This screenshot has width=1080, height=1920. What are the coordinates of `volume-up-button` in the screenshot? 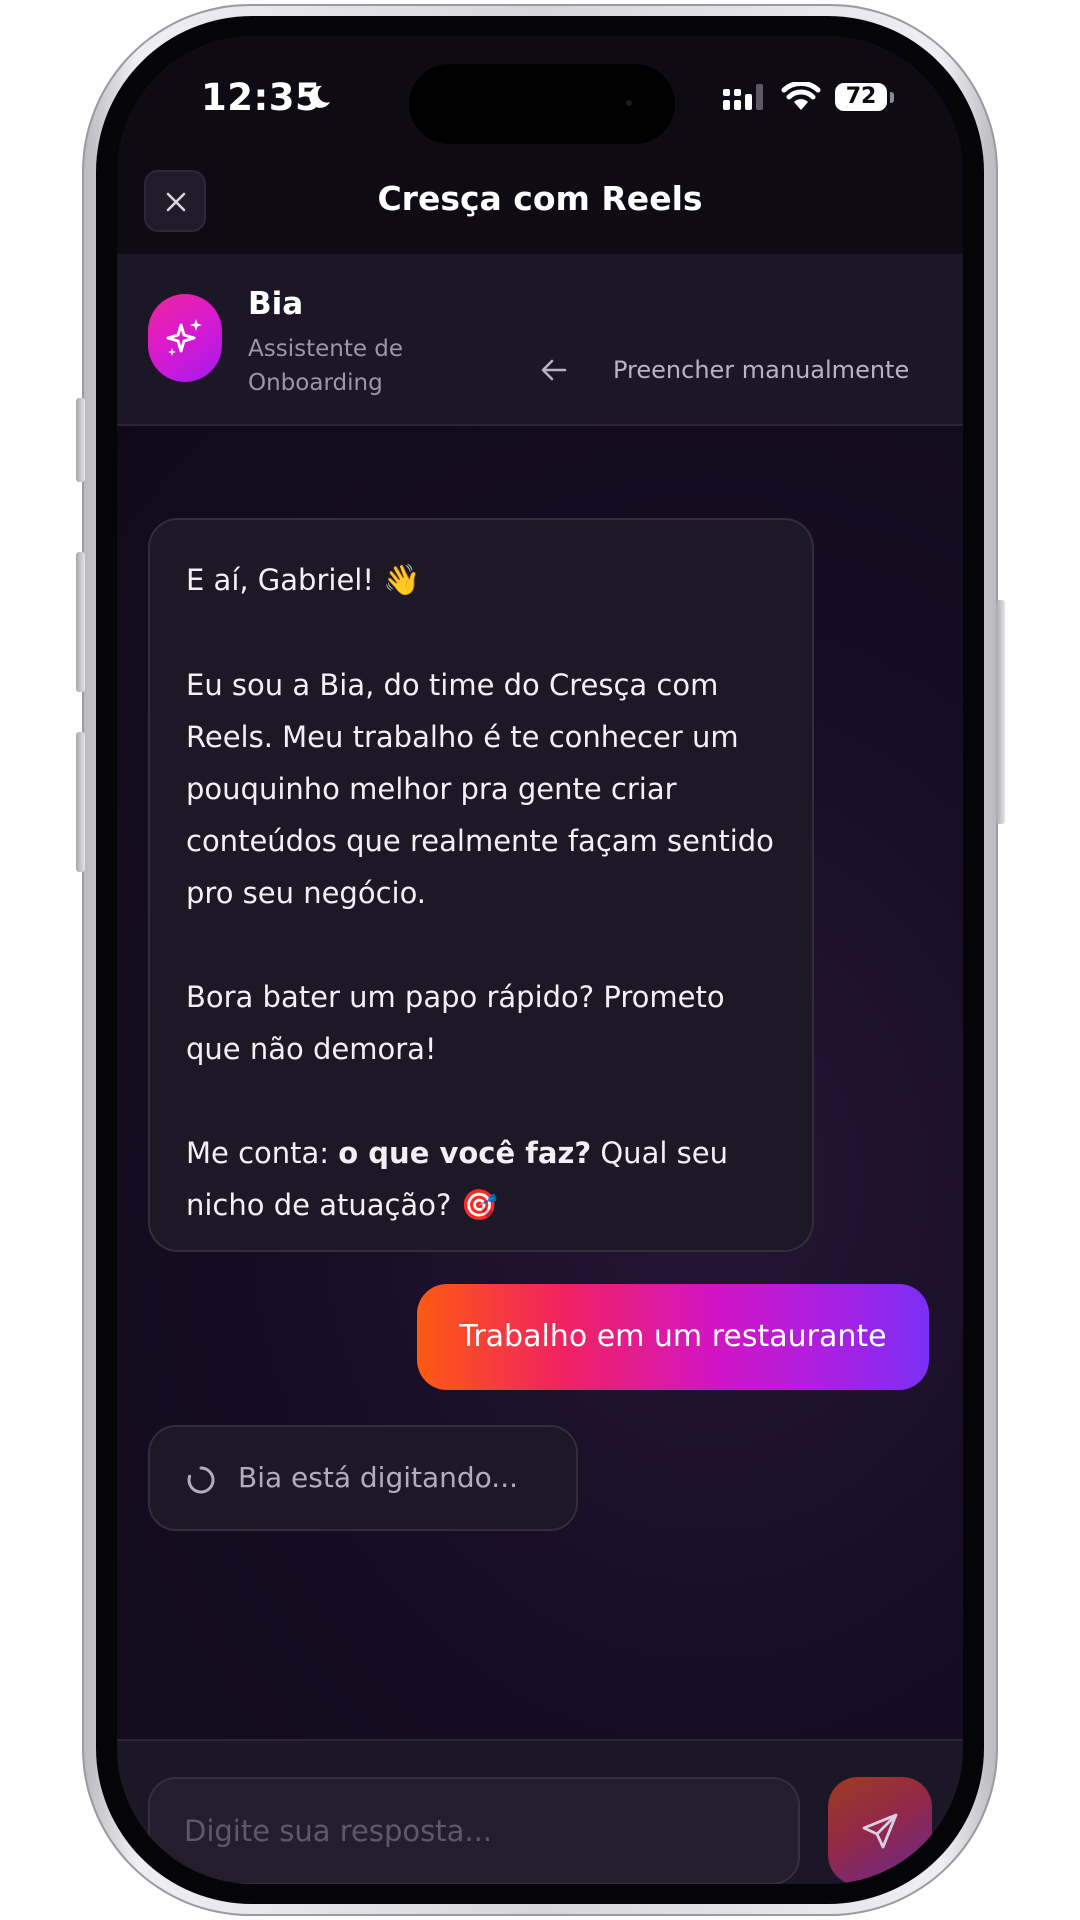 It's located at (80, 622).